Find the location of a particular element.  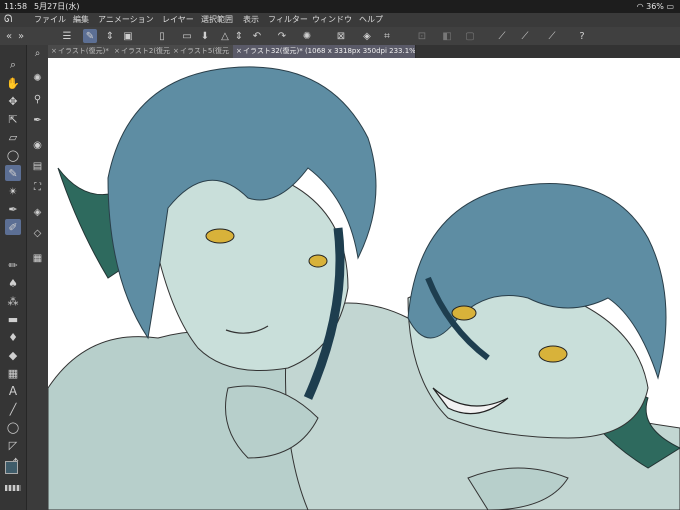

blend-icon: ♦ is located at coordinates (13, 337).